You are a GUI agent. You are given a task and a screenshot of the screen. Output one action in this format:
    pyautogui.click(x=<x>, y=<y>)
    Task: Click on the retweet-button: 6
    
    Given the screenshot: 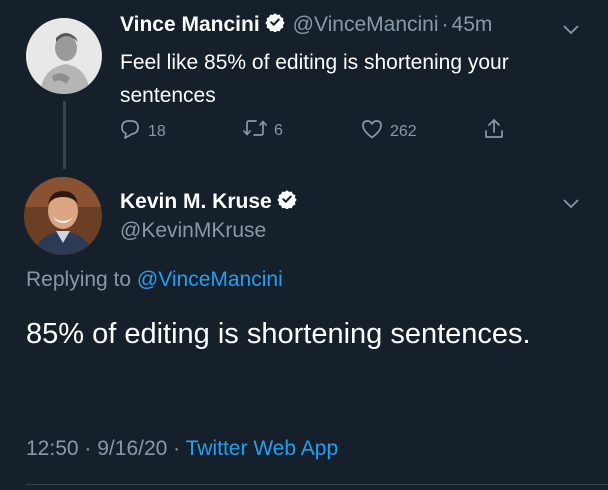 What is the action you would take?
    pyautogui.click(x=262, y=130)
    